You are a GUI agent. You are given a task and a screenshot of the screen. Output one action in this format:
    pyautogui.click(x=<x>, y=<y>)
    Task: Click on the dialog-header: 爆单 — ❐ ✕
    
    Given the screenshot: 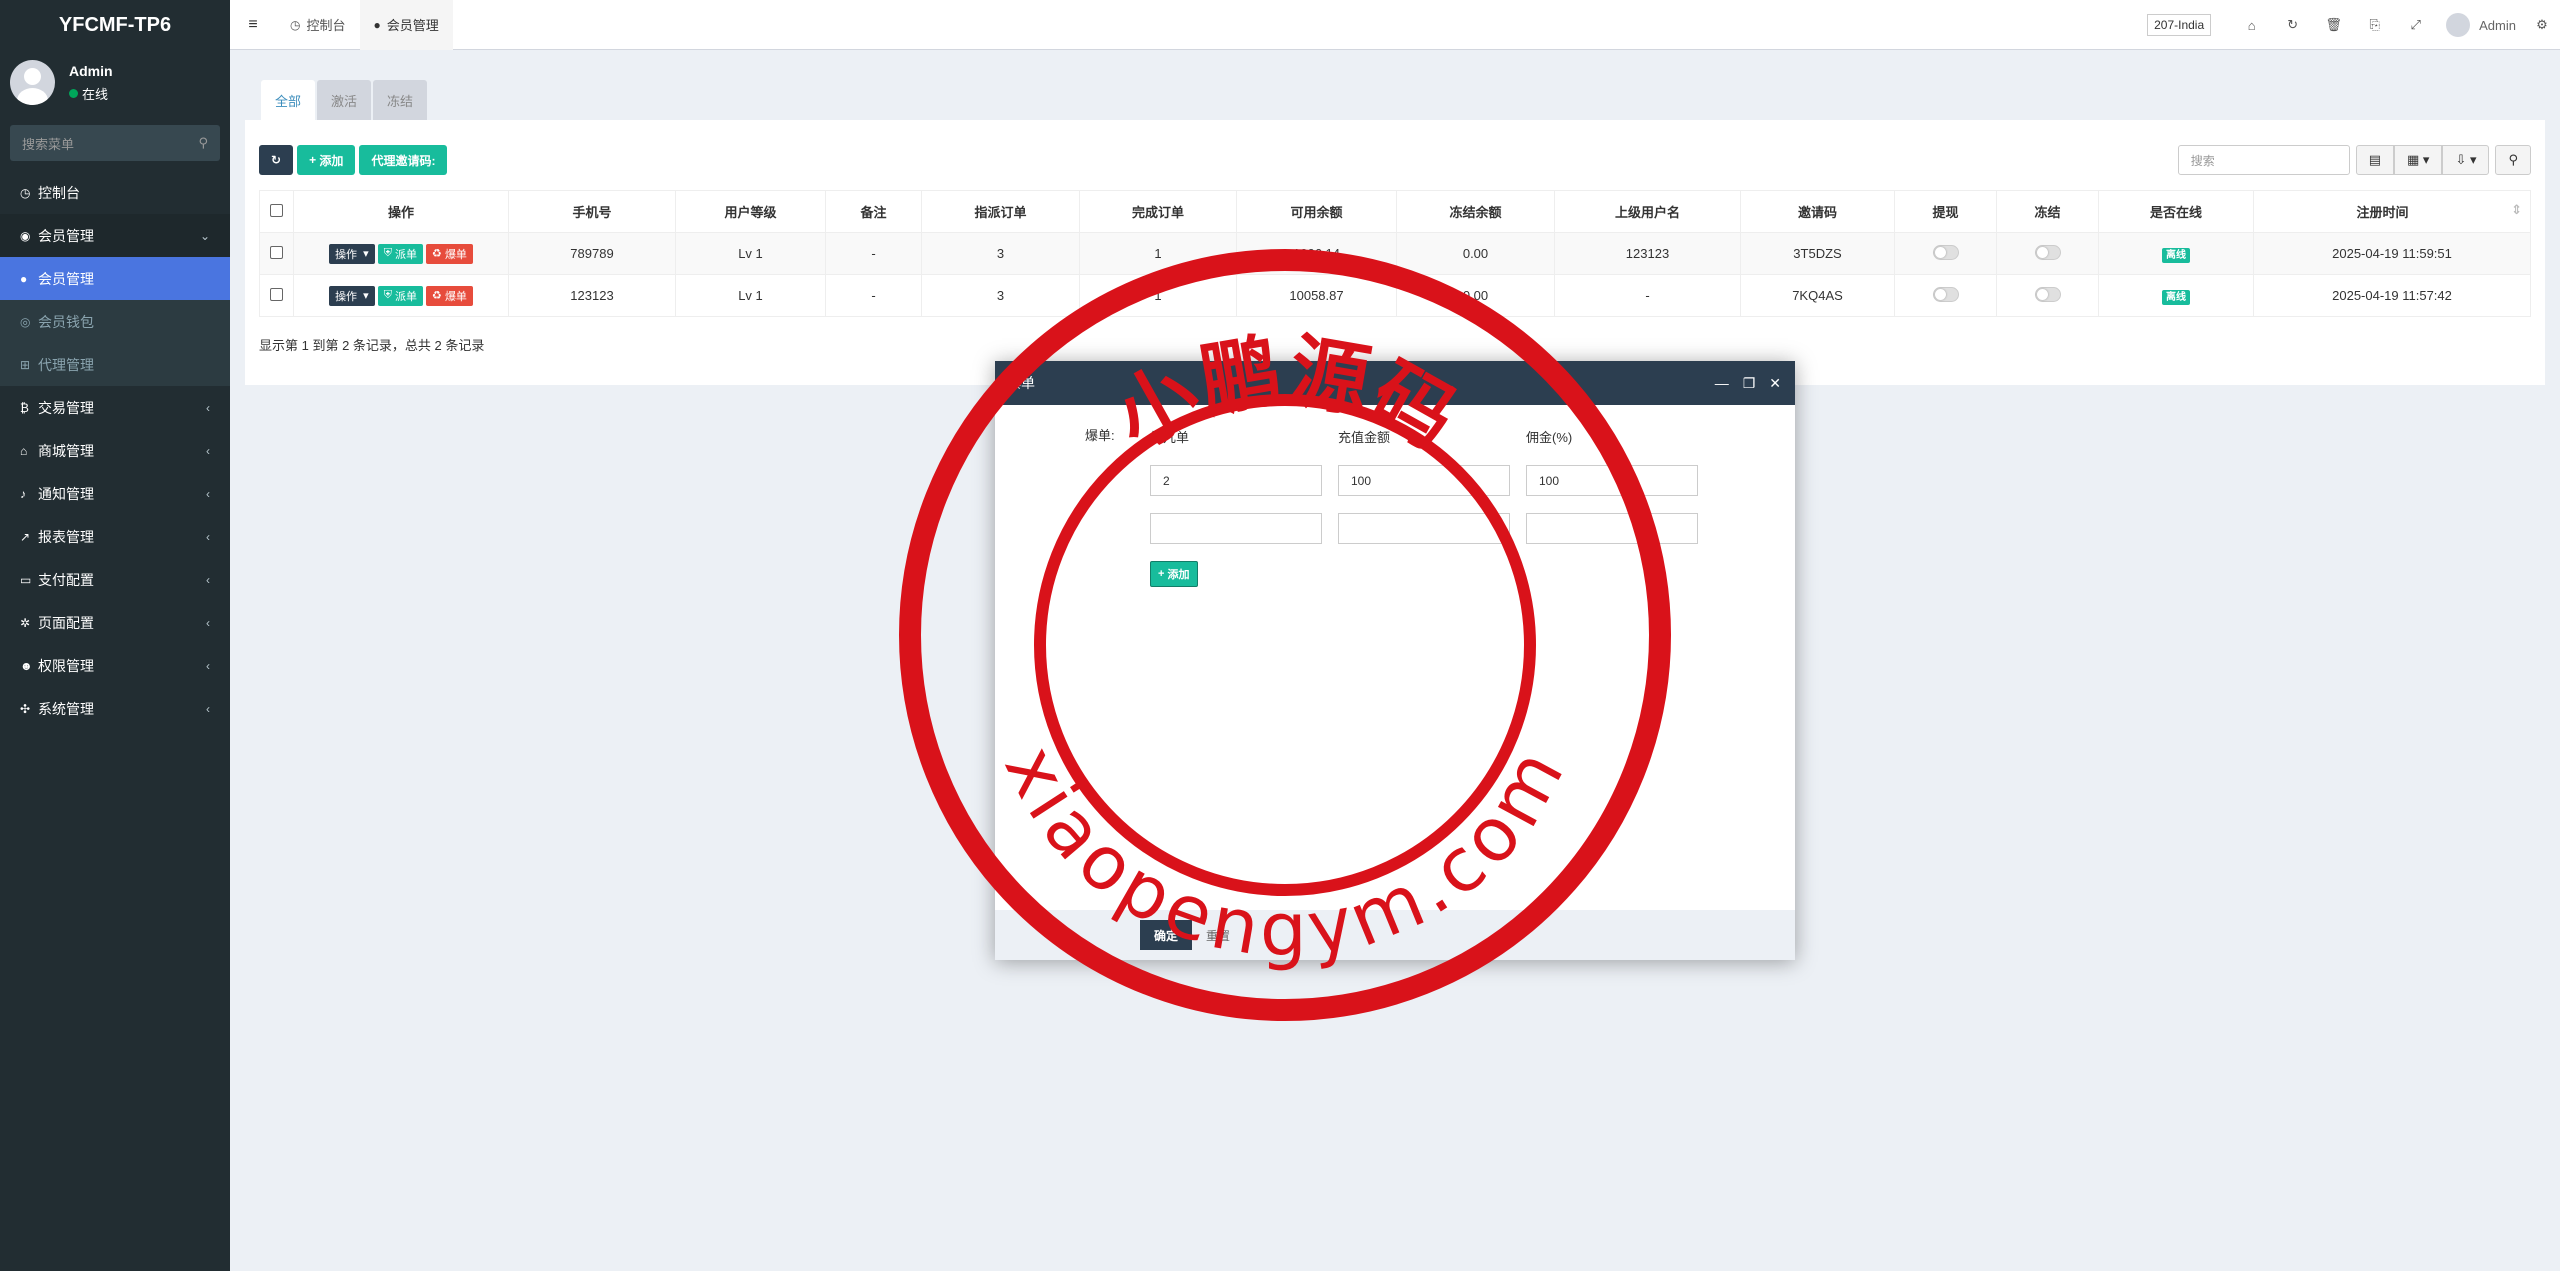 What is the action you would take?
    pyautogui.click(x=1395, y=383)
    